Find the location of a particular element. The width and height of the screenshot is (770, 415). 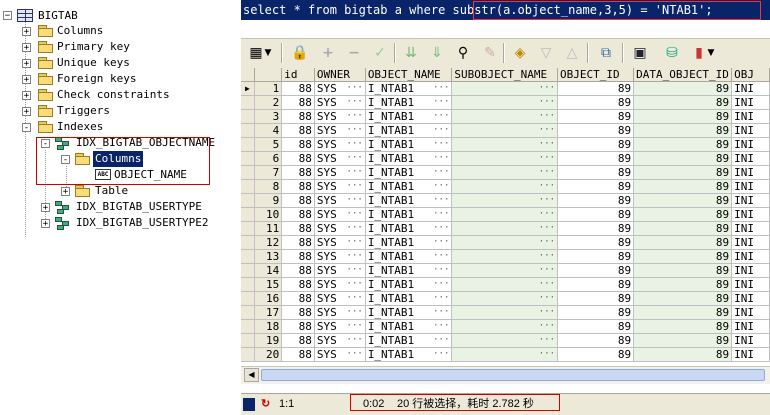

table-row: 14 88 ··· SYS ··· I_NTAB1 ··· 89 89 INI is located at coordinates (505, 270).